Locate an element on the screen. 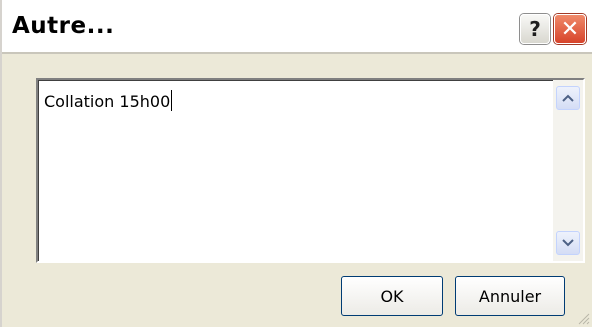 Image resolution: width=592 pixels, height=327 pixels. help-button: ? is located at coordinates (535, 29).